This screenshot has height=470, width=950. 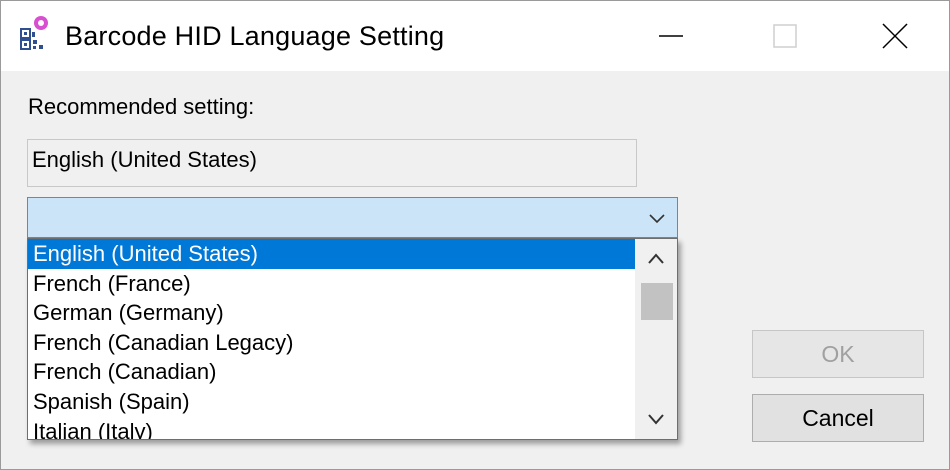 What do you see at coordinates (838, 418) in the screenshot?
I see `cancel-button: Cancel` at bounding box center [838, 418].